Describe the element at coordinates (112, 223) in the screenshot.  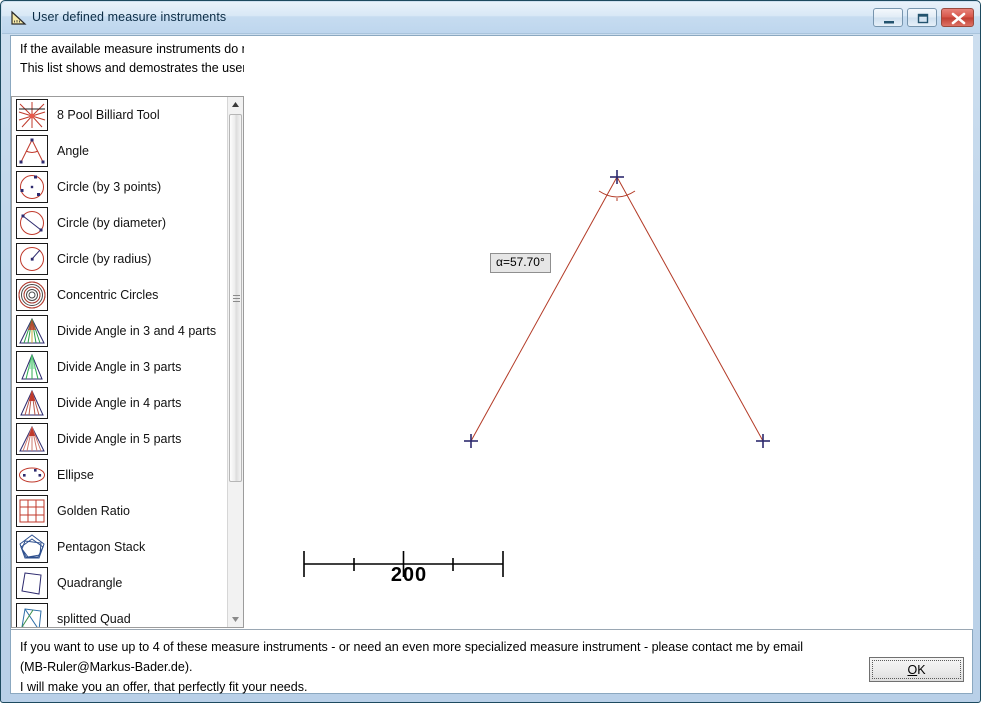
I see `list-item-label: Circle (by diameter)` at that location.